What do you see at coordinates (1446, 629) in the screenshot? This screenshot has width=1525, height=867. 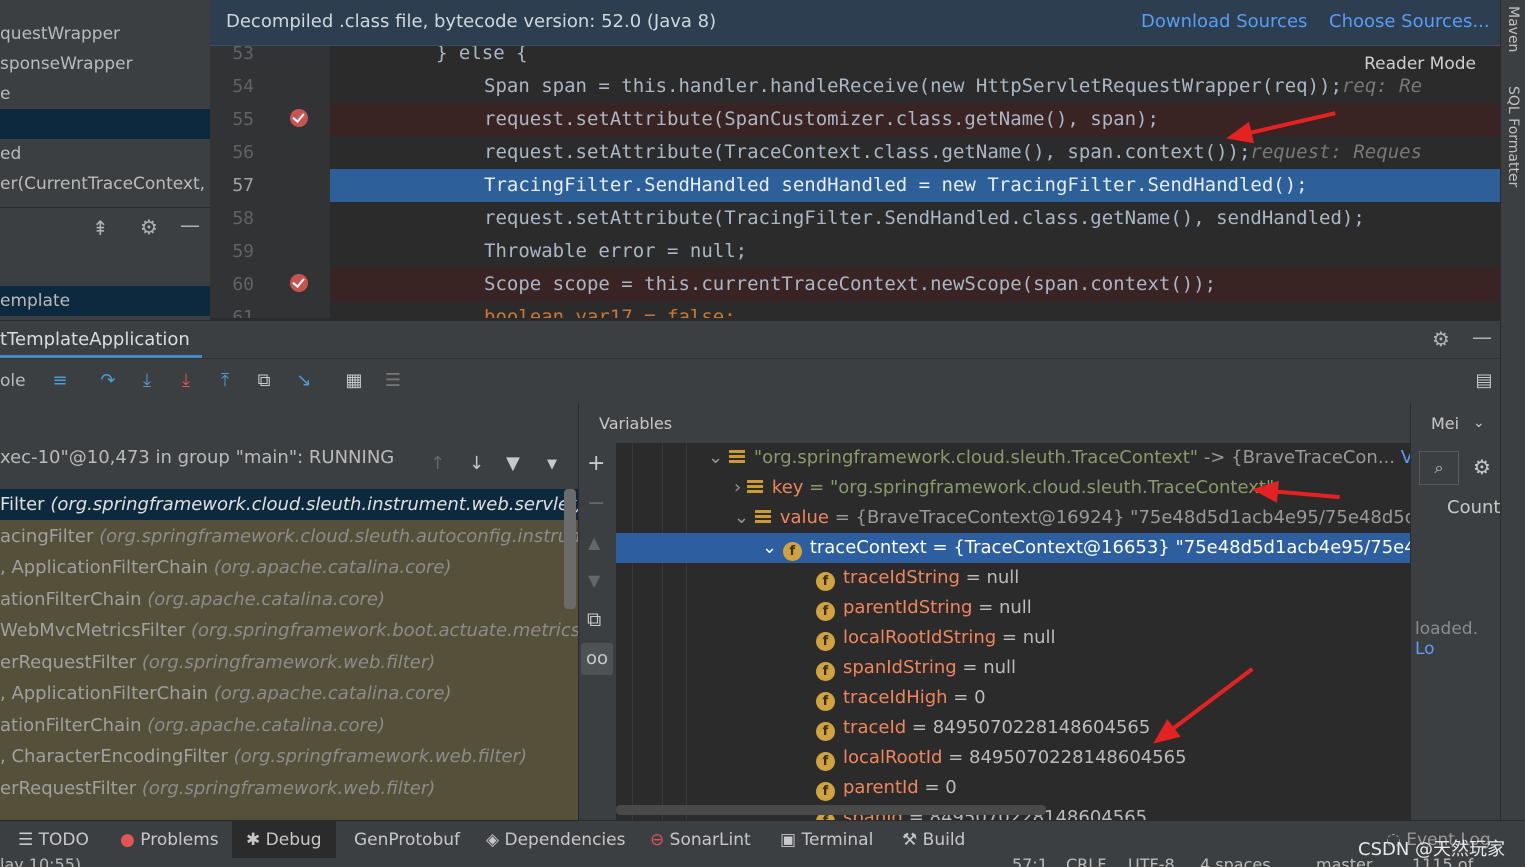 I see `loaded-label: loaded.` at bounding box center [1446, 629].